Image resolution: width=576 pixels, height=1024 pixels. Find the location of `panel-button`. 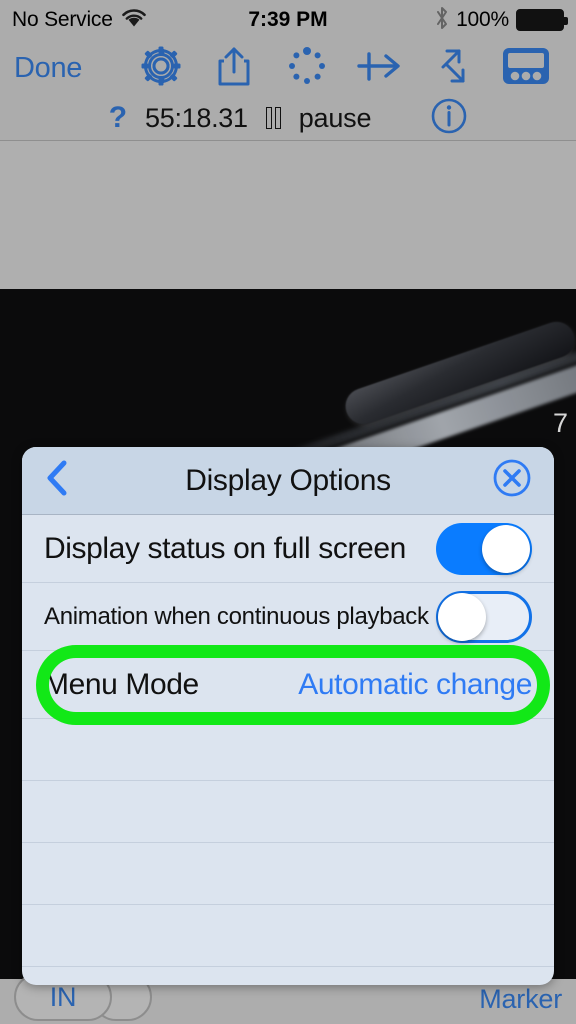

panel-button is located at coordinates (525, 68).